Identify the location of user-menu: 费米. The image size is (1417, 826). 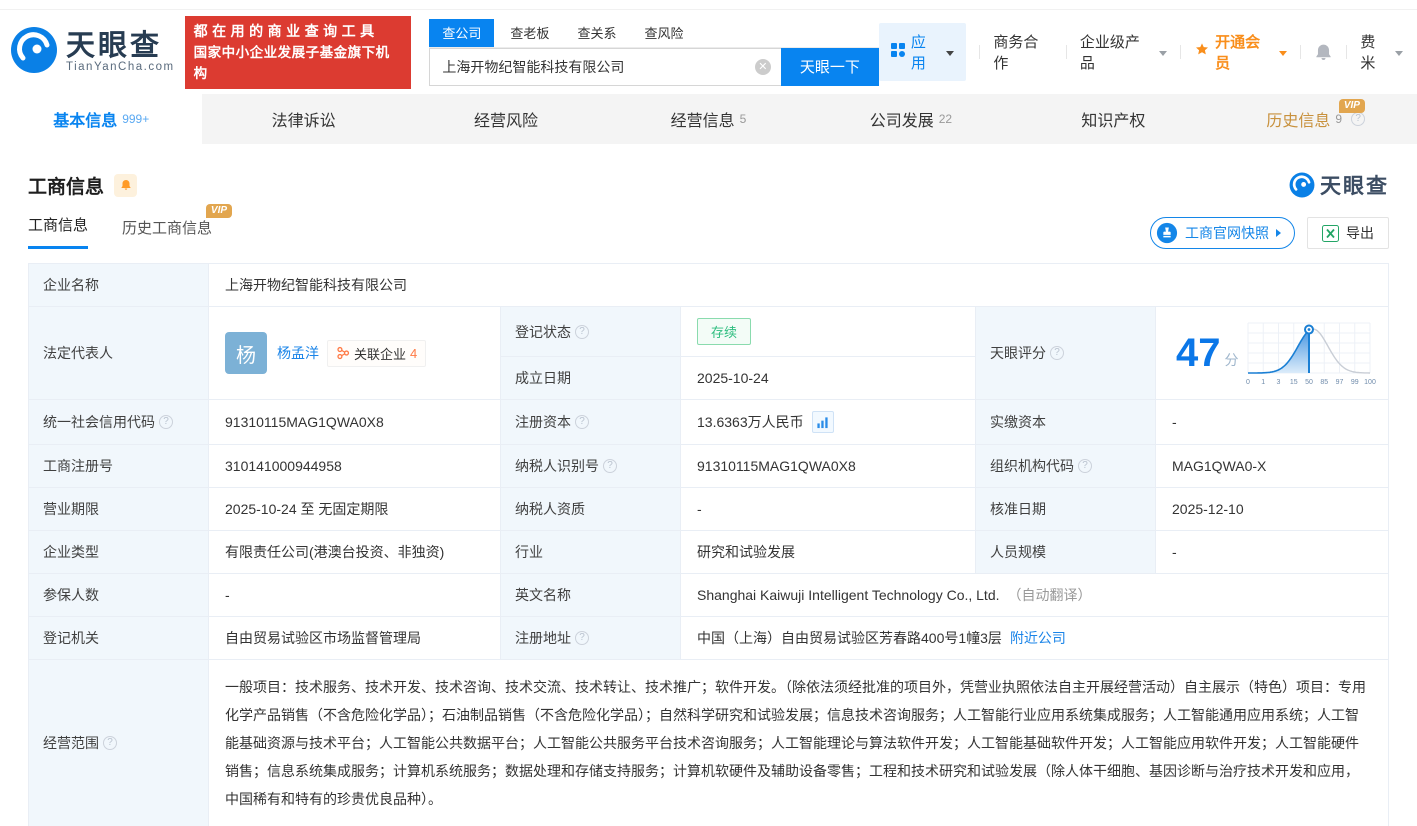
(1381, 52).